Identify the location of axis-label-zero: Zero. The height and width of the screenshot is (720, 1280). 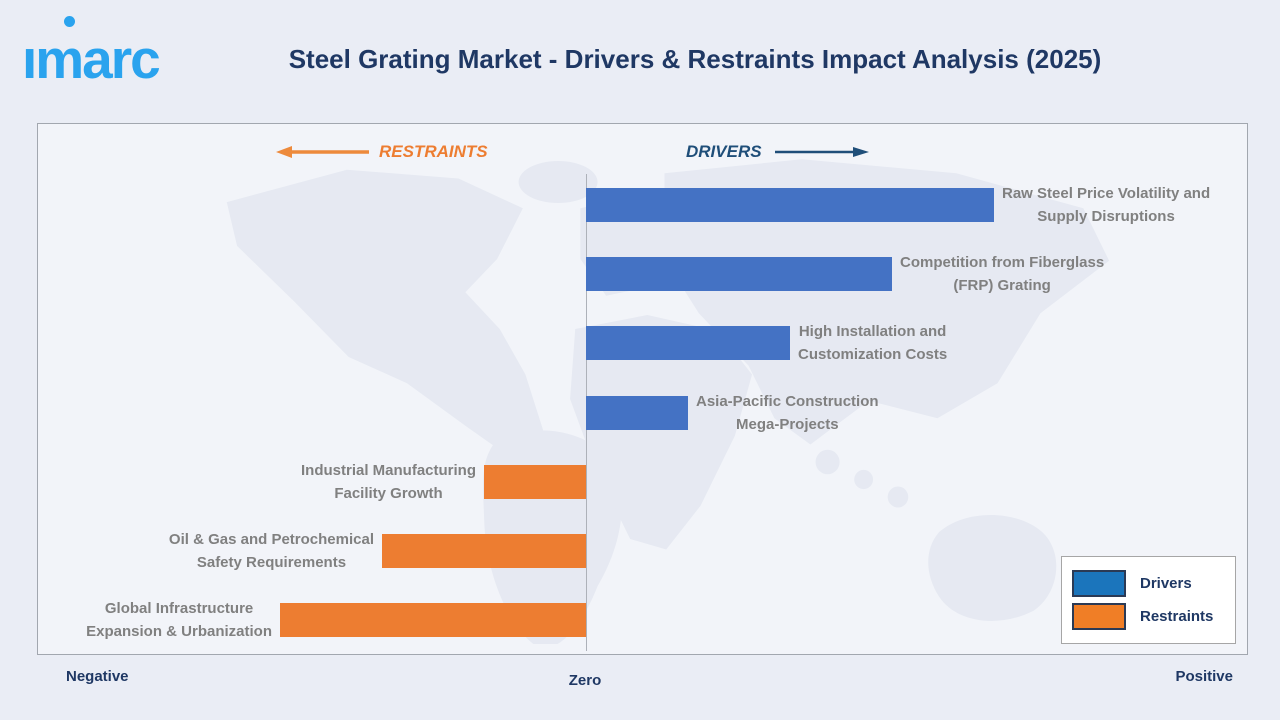
(585, 680).